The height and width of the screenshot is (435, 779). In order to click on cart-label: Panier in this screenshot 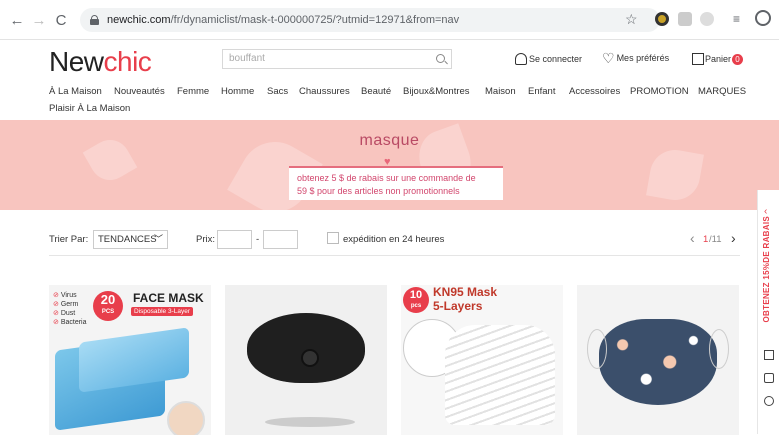, I will do `click(718, 59)`.